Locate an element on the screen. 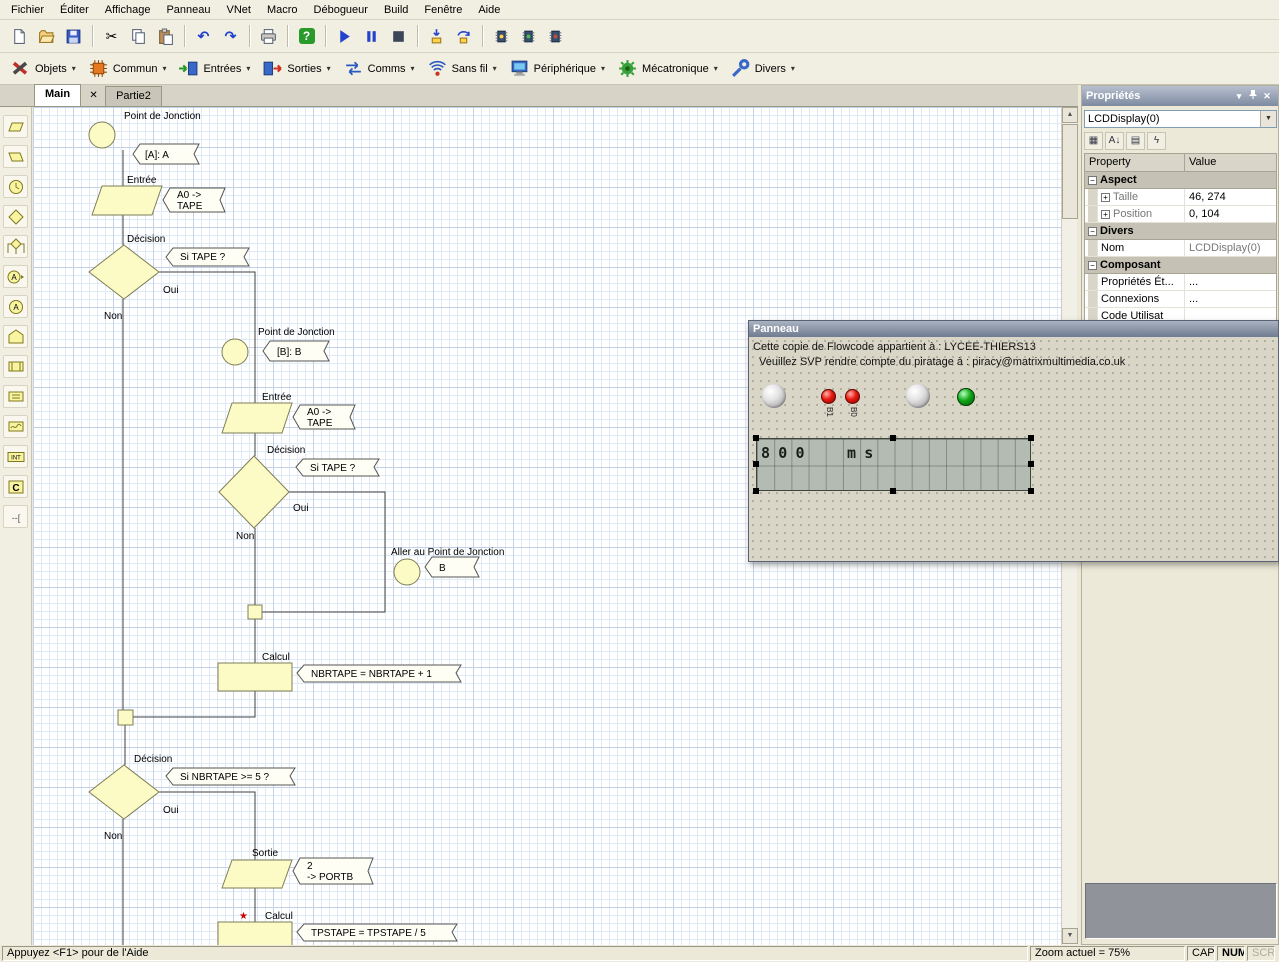 The height and width of the screenshot is (962, 1279). property-row-position: + Position 0, 104 is located at coordinates (1180, 214).